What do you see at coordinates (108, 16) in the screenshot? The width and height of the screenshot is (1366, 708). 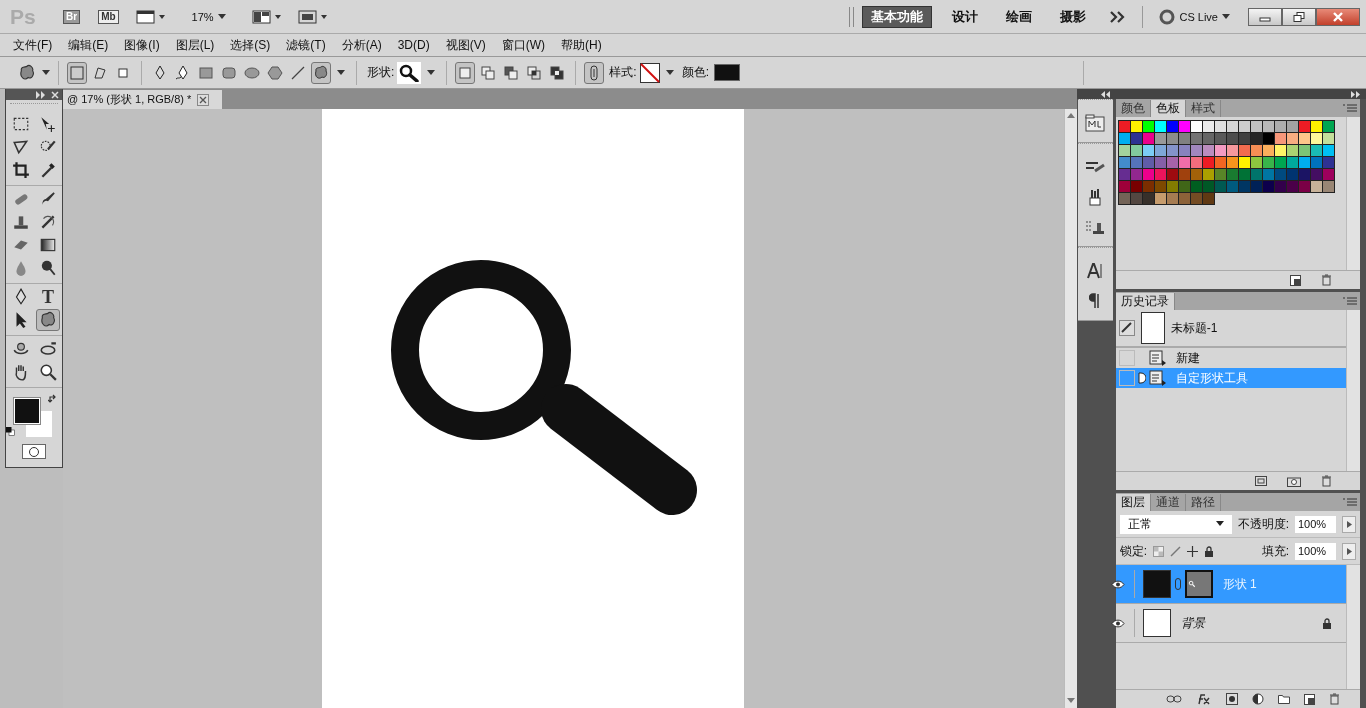 I see `mini-bridge-button: Mb` at bounding box center [108, 16].